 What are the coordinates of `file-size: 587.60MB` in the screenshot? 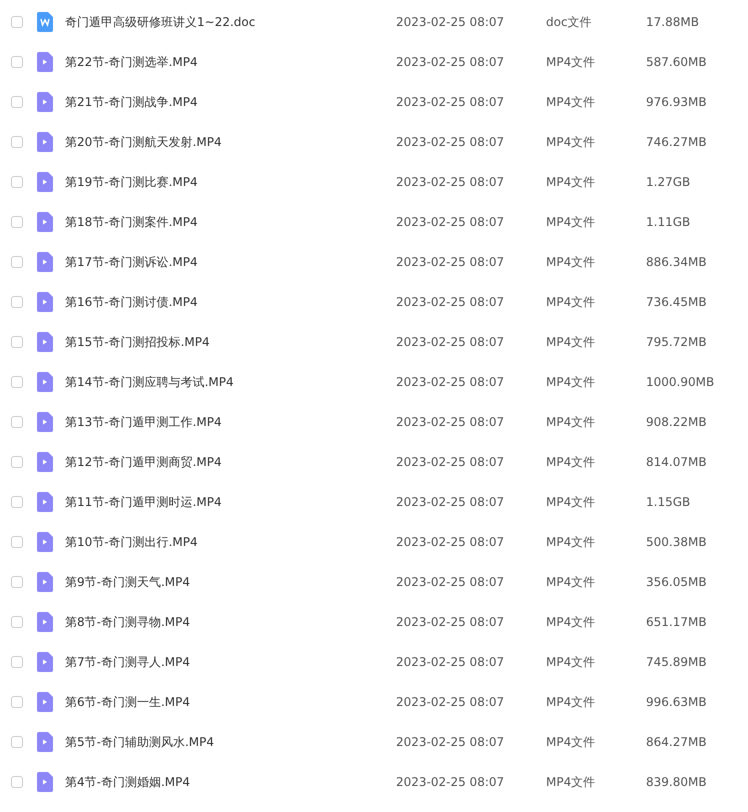 It's located at (676, 62).